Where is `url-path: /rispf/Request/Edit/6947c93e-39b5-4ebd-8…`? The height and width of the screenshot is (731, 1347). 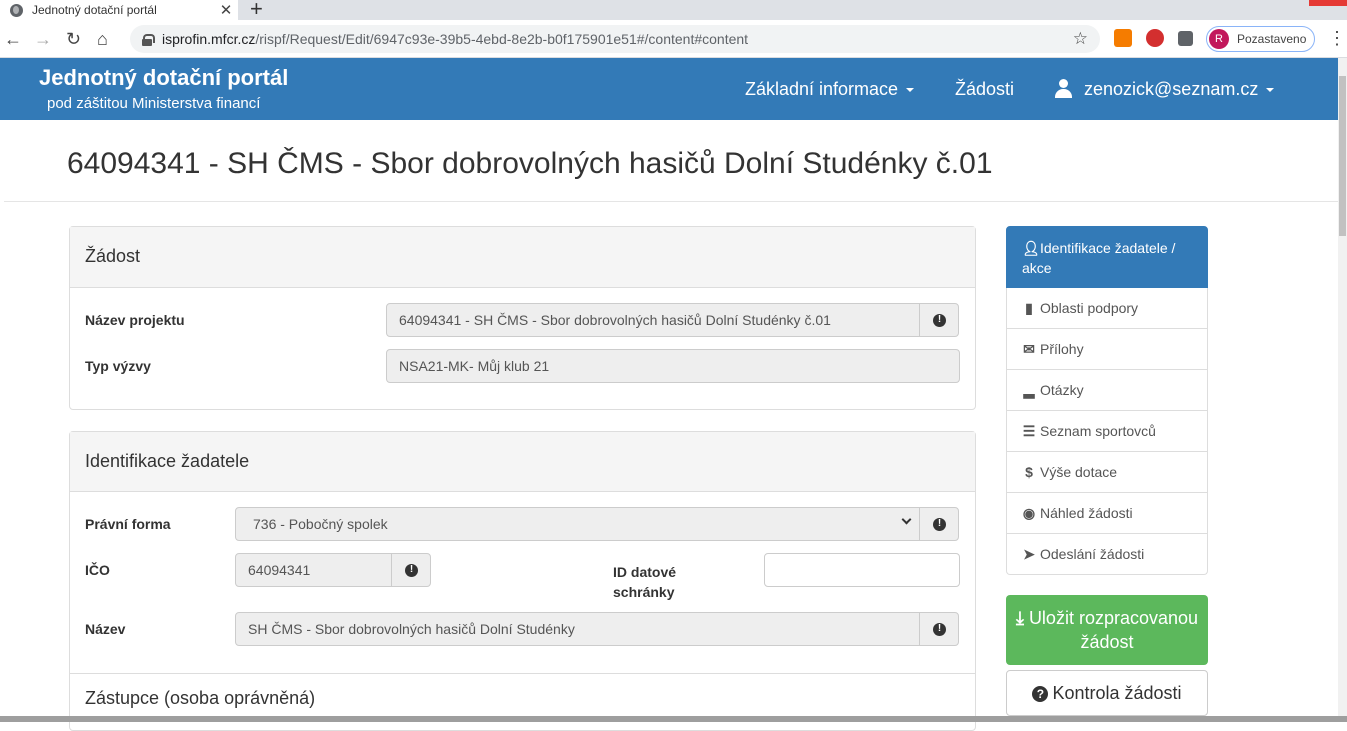
url-path: /rispf/Request/Edit/6947c93e-39b5-4ebd-8… is located at coordinates (502, 39).